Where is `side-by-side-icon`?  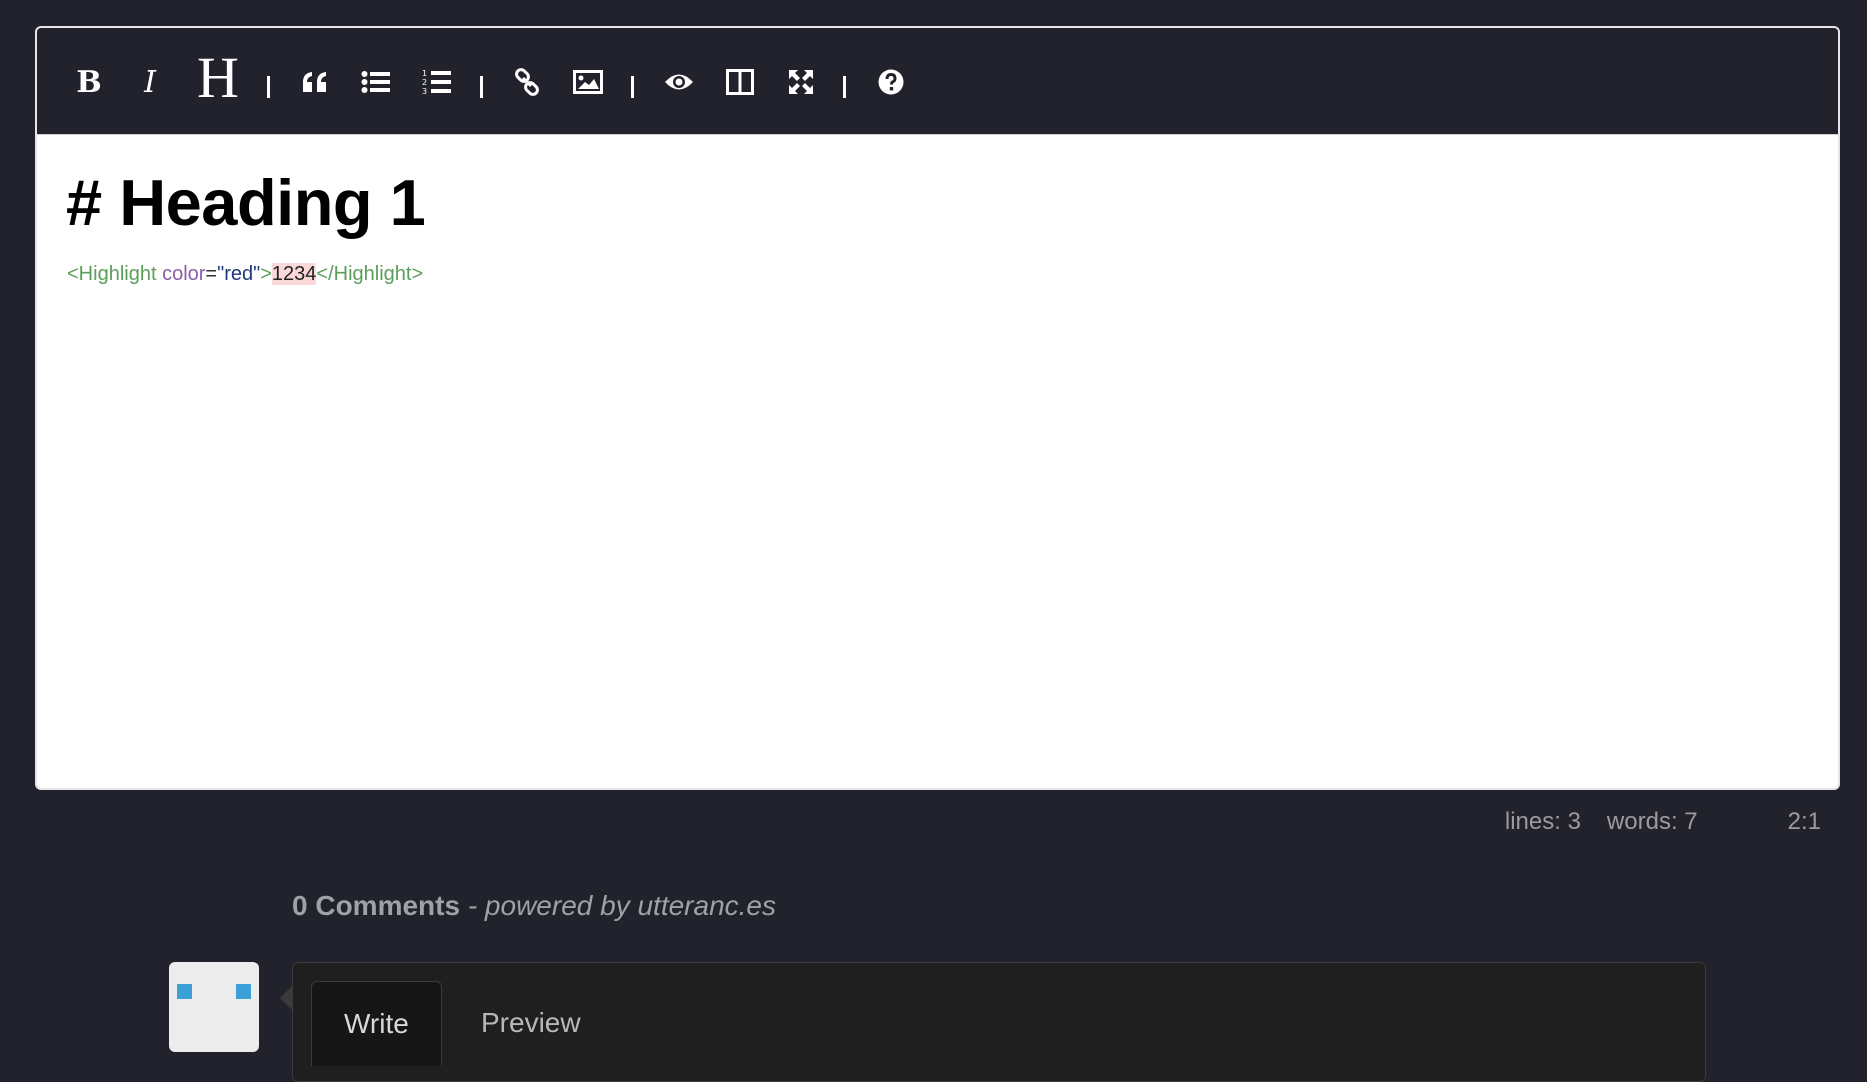 side-by-side-icon is located at coordinates (740, 82).